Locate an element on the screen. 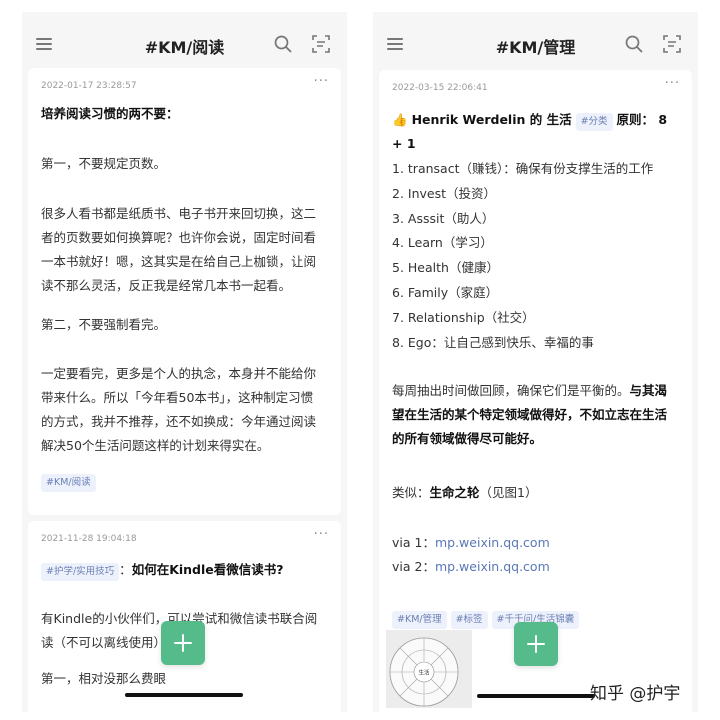 The height and width of the screenshot is (720, 720). memo-paragraph: 类似：生命之轮（见图1） is located at coordinates (465, 492).